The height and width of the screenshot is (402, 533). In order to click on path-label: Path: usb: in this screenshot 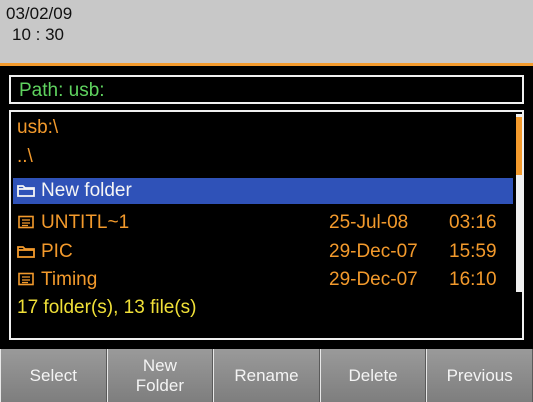, I will do `click(62, 90)`.